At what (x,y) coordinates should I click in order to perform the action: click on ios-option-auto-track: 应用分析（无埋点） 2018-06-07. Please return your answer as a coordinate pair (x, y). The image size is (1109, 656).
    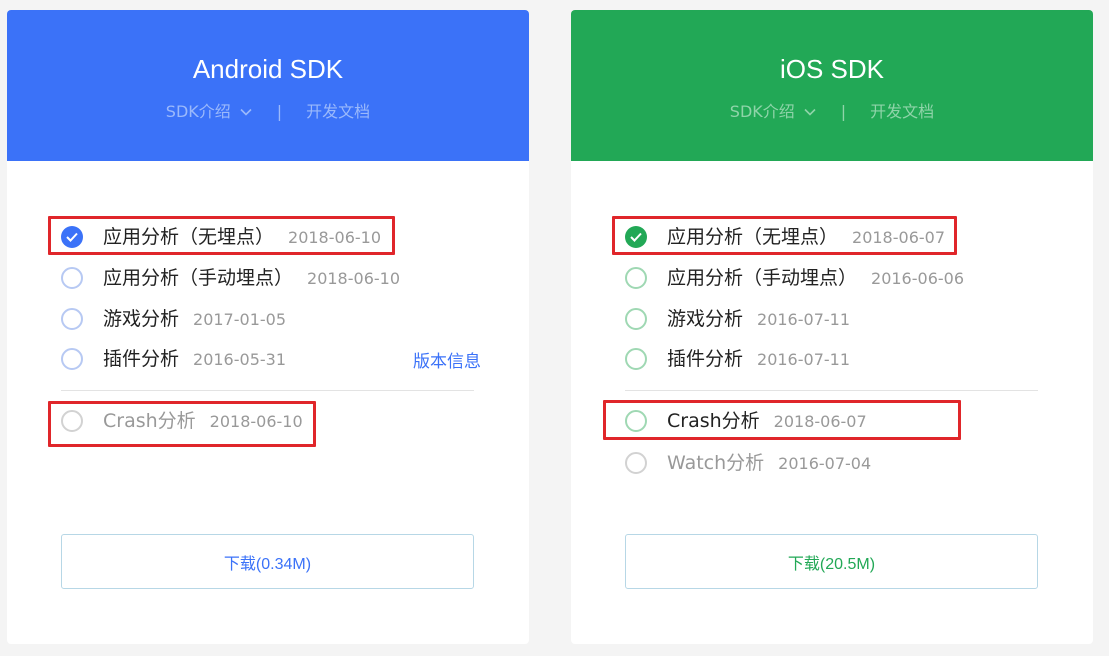
    Looking at the image, I should click on (835, 237).